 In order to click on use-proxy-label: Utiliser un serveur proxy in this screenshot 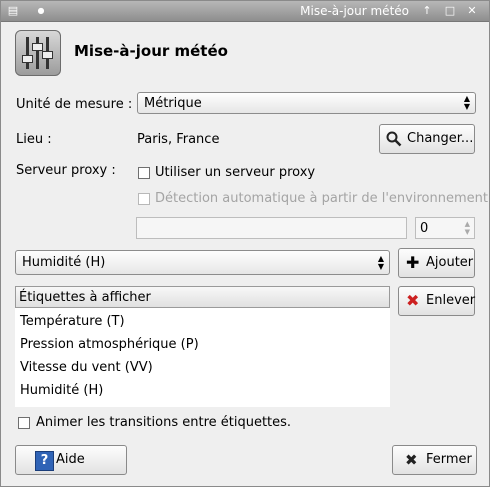, I will do `click(235, 172)`.